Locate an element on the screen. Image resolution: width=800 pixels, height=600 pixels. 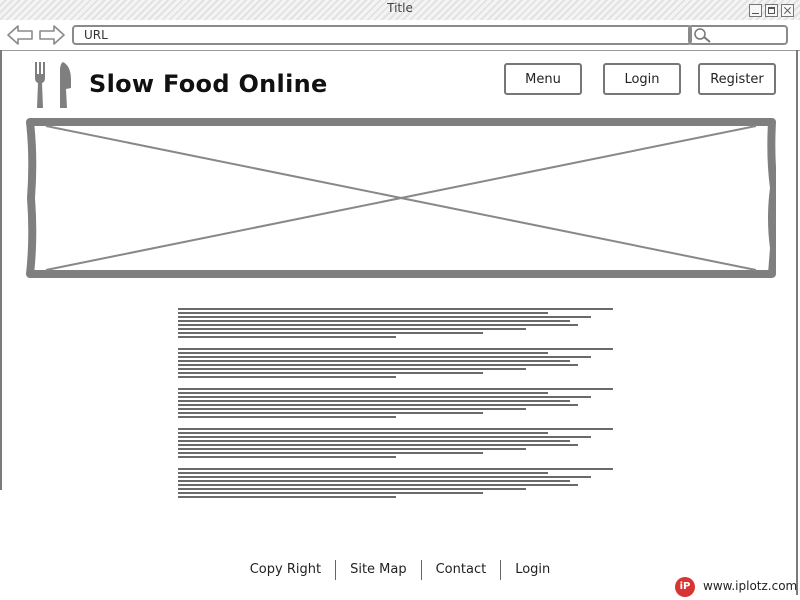
footer-link-login: Login is located at coordinates (532, 570).